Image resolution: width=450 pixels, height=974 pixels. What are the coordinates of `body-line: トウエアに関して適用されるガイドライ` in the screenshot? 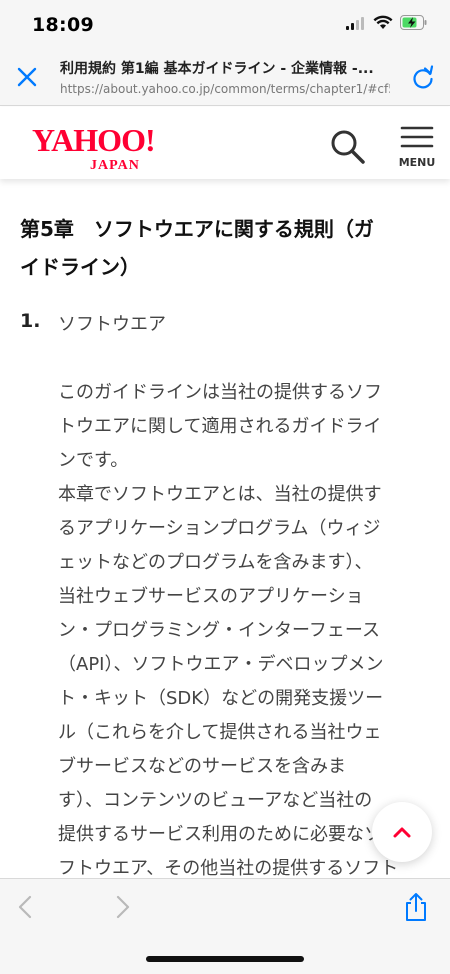 It's located at (220, 426).